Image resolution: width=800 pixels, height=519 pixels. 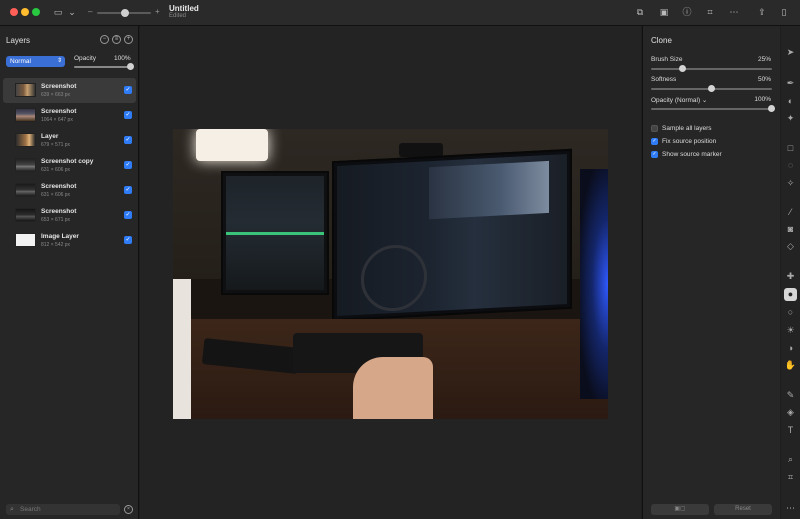 What do you see at coordinates (790, 229) in the screenshot?
I see `paint-bucket-icon: ◙` at bounding box center [790, 229].